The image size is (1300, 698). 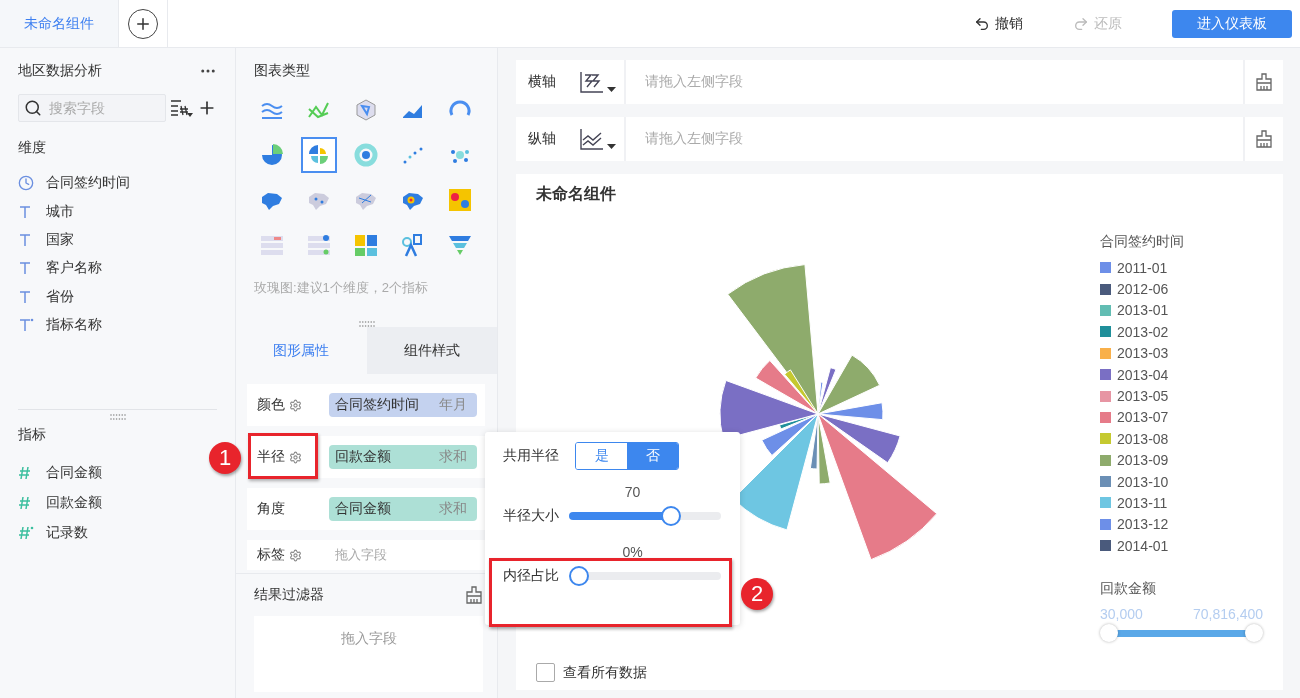 I want to click on measure-field: 回款金额, so click(x=60, y=503).